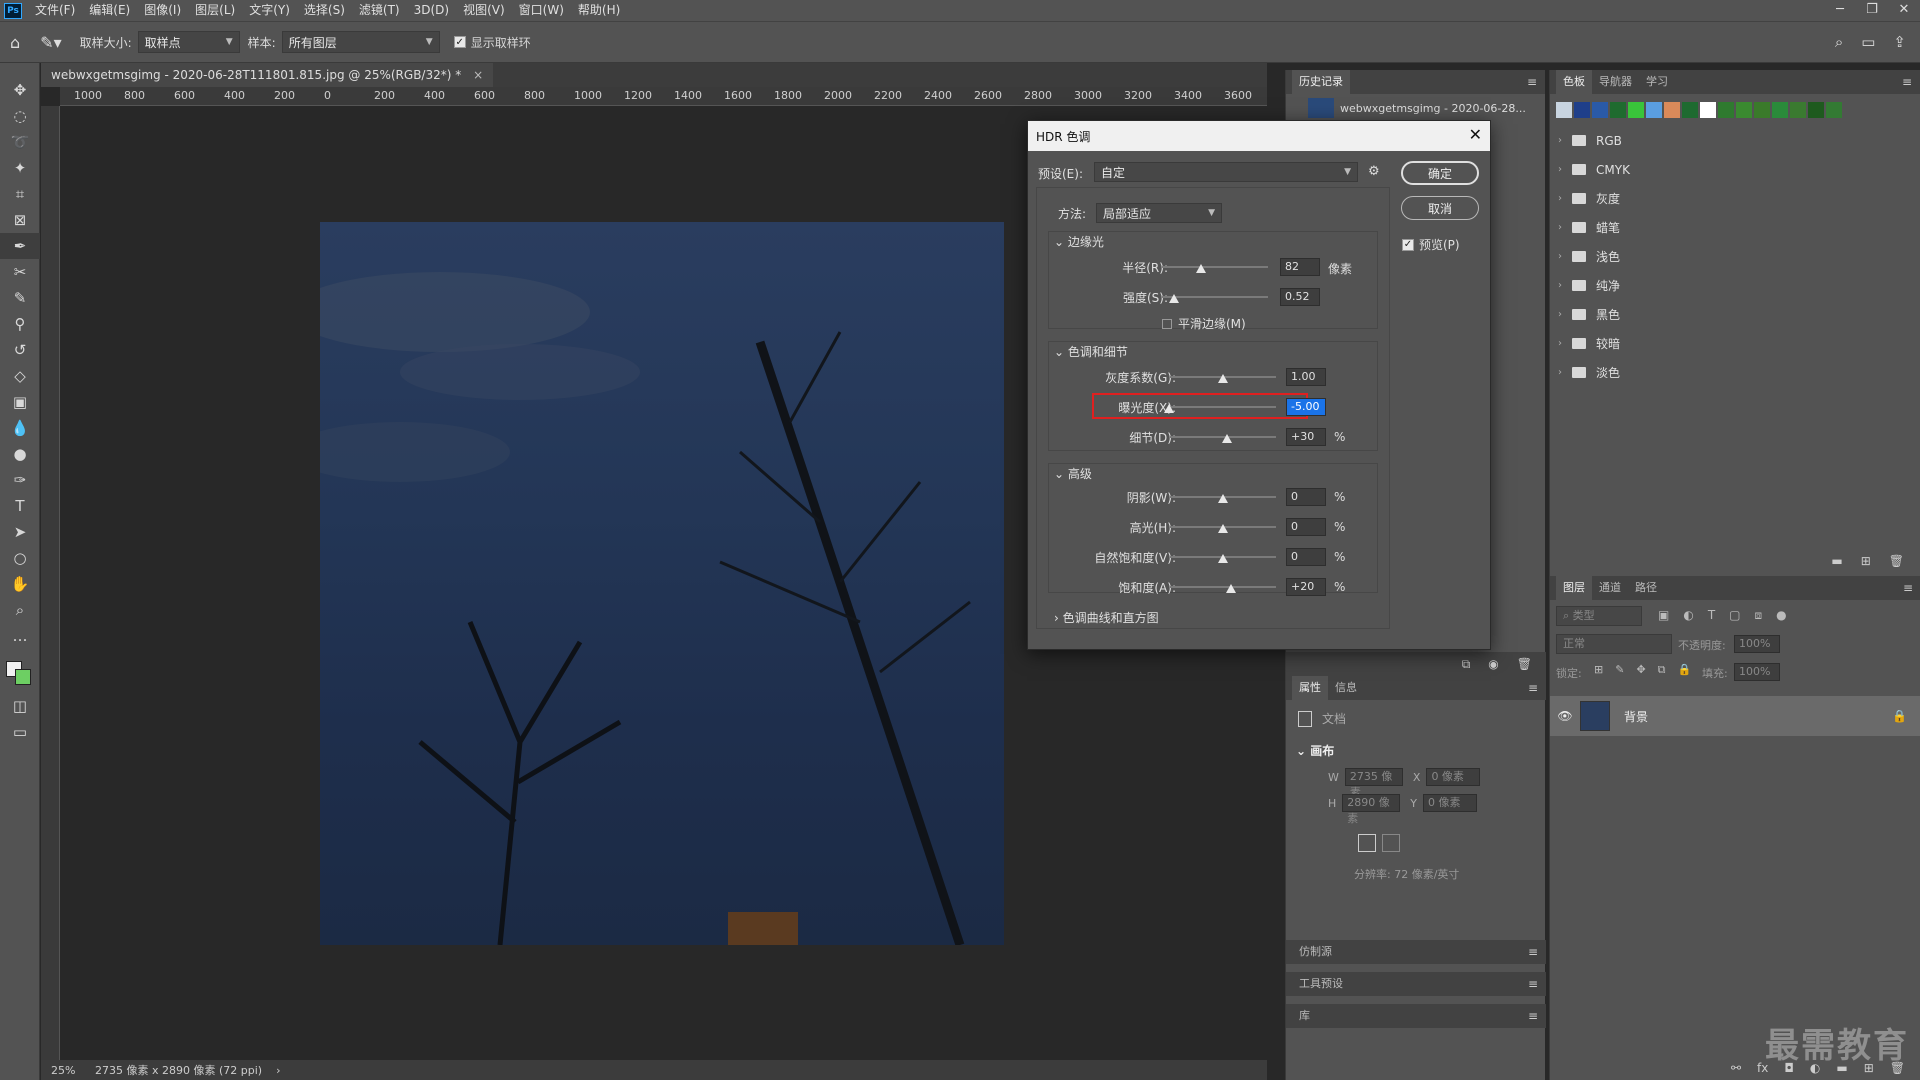 The height and width of the screenshot is (1080, 1920). Describe the element at coordinates (20, 220) in the screenshot. I see `frame-tool-icon: ⊠` at that location.